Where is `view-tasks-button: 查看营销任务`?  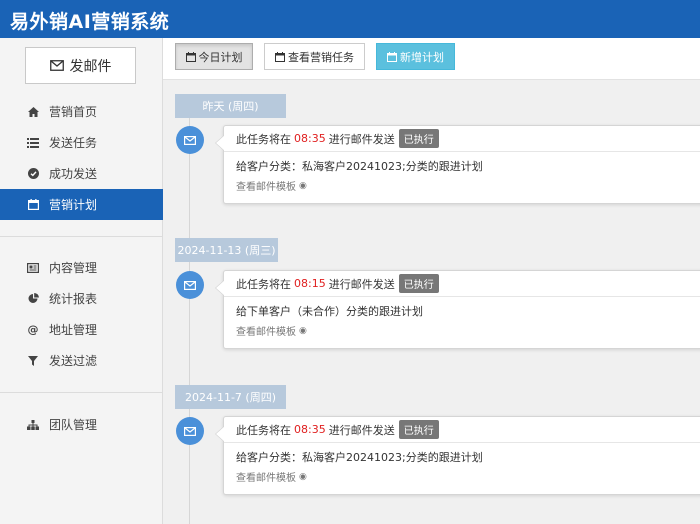 view-tasks-button: 查看营销任务 is located at coordinates (314, 56).